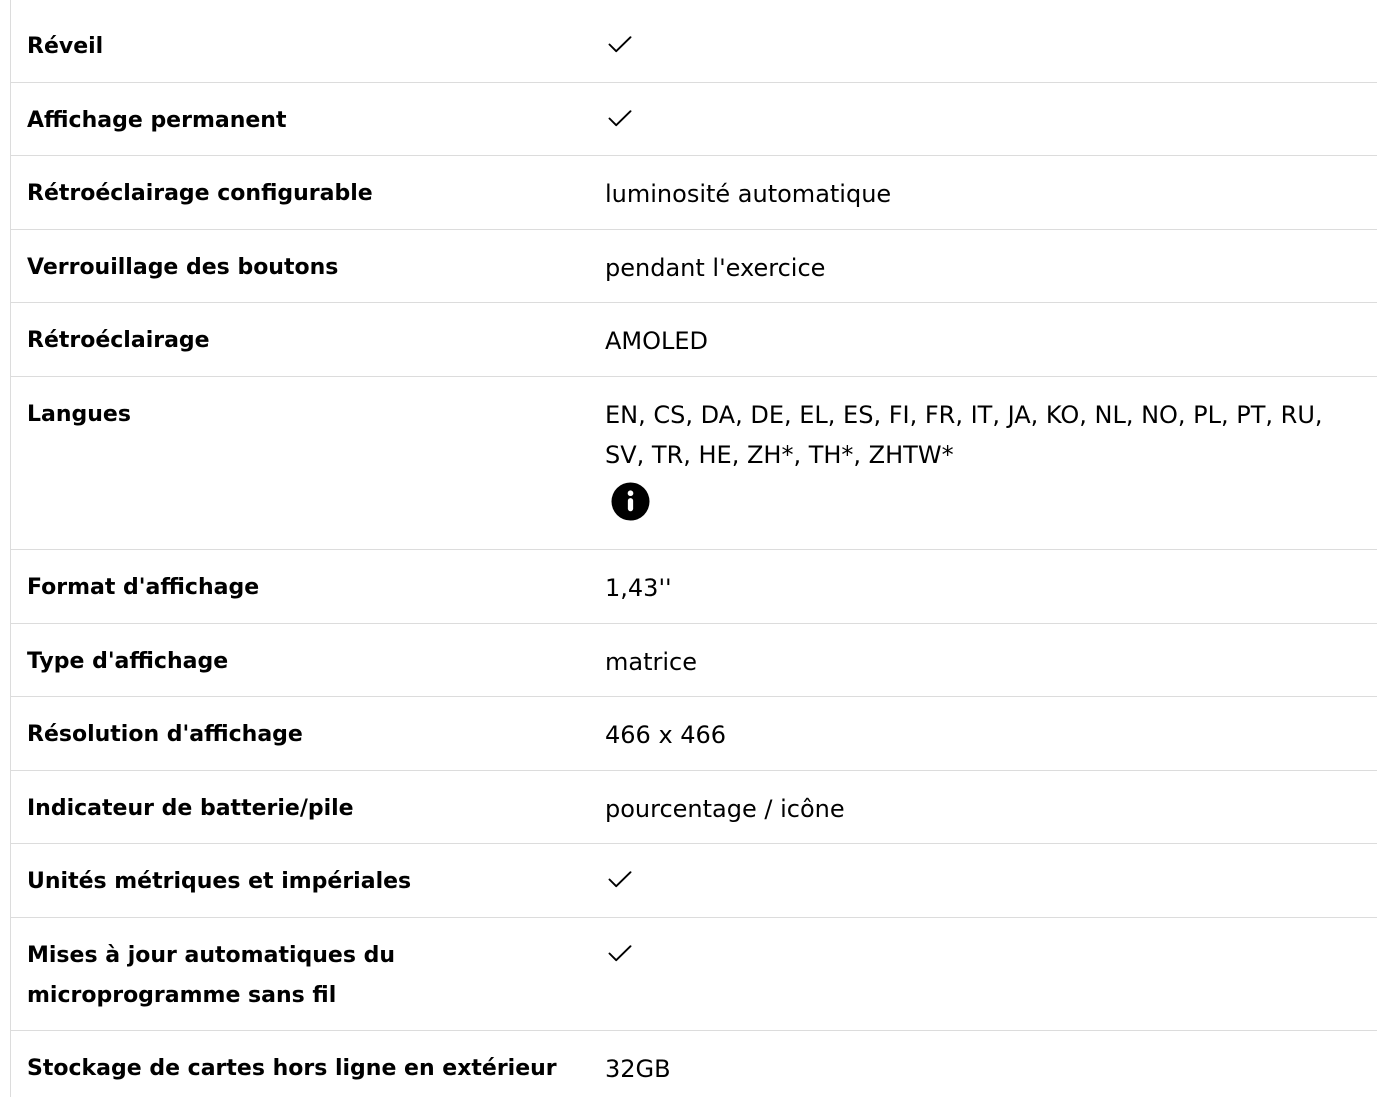  What do you see at coordinates (79, 414) in the screenshot?
I see `spec-label: Langues` at bounding box center [79, 414].